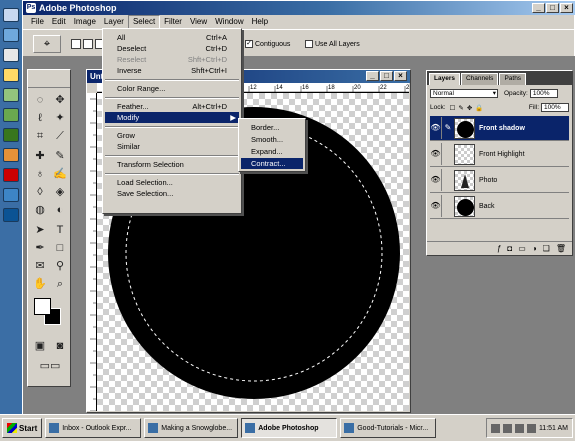  What do you see at coordinates (60, 230) in the screenshot?
I see `type-tool-icon: T` at bounding box center [60, 230].